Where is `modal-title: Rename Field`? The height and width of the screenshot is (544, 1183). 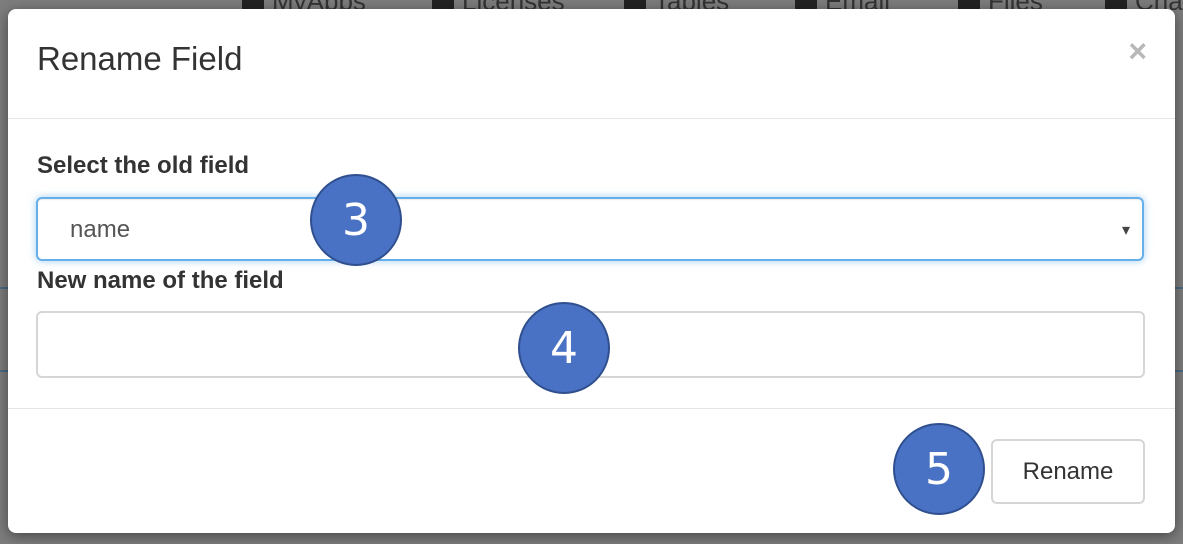 modal-title: Rename Field is located at coordinates (140, 58).